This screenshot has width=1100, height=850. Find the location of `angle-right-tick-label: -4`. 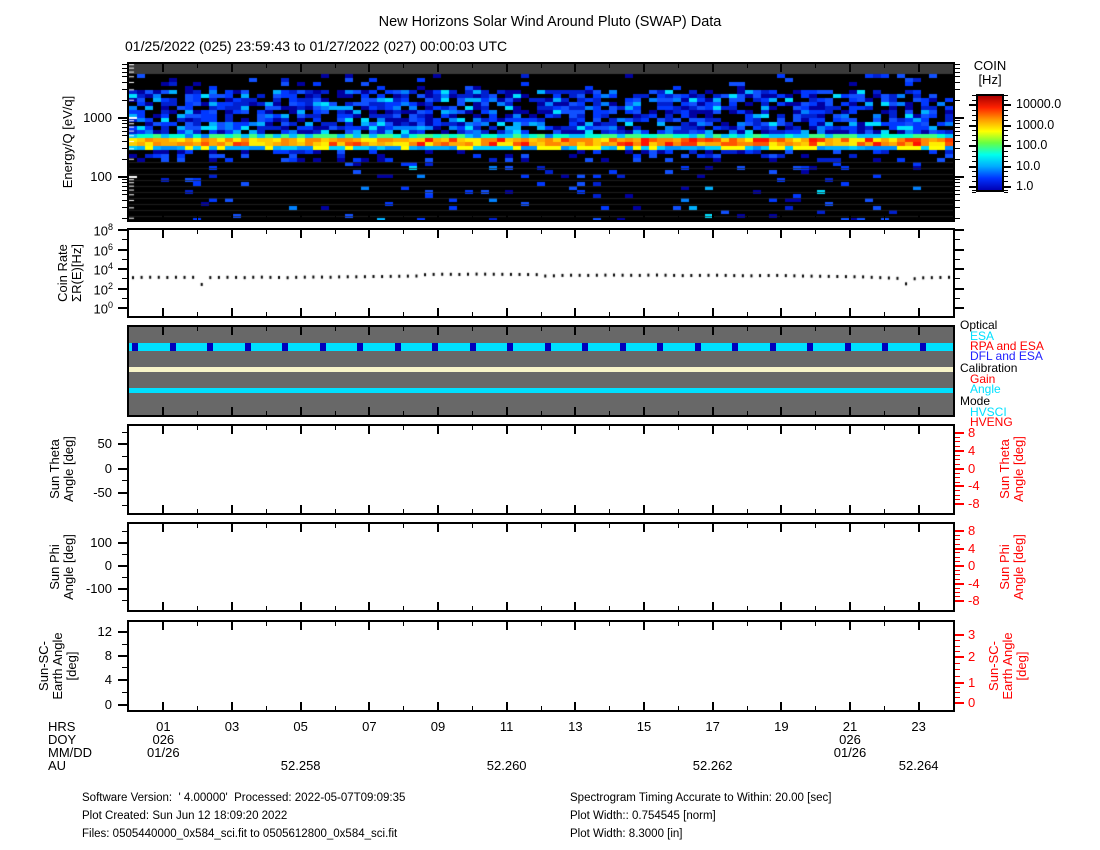

angle-right-tick-label: -4 is located at coordinates (974, 583).